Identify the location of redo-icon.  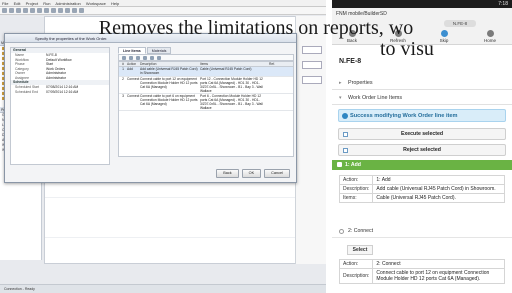
(32, 10).